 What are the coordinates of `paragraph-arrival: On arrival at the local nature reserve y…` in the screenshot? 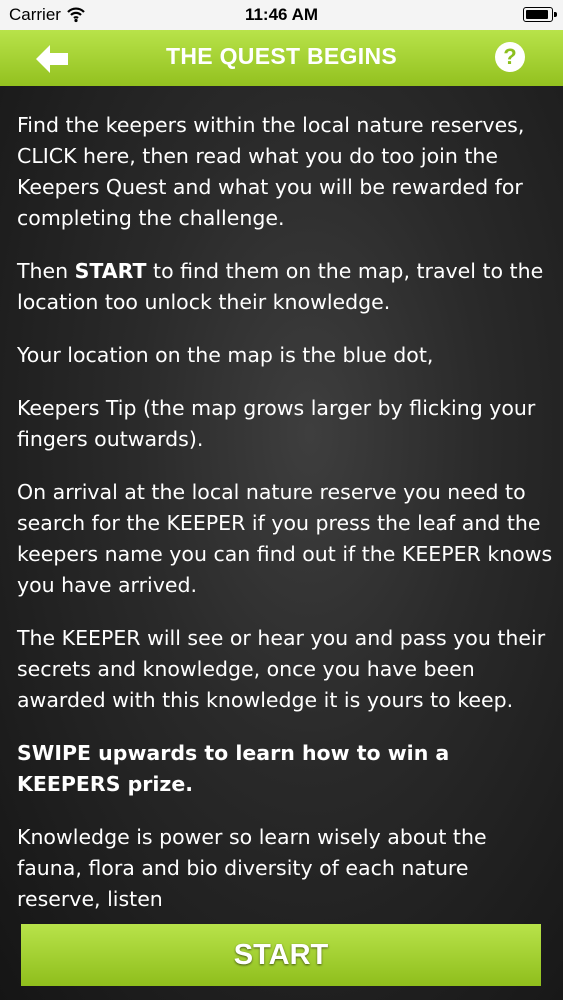 It's located at (285, 538).